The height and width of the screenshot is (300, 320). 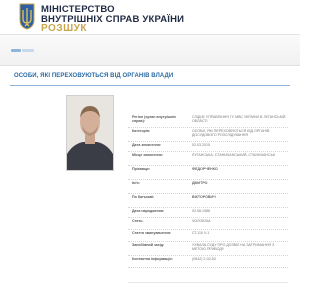 What do you see at coordinates (150, 85) in the screenshot?
I see `section-divider` at bounding box center [150, 85].